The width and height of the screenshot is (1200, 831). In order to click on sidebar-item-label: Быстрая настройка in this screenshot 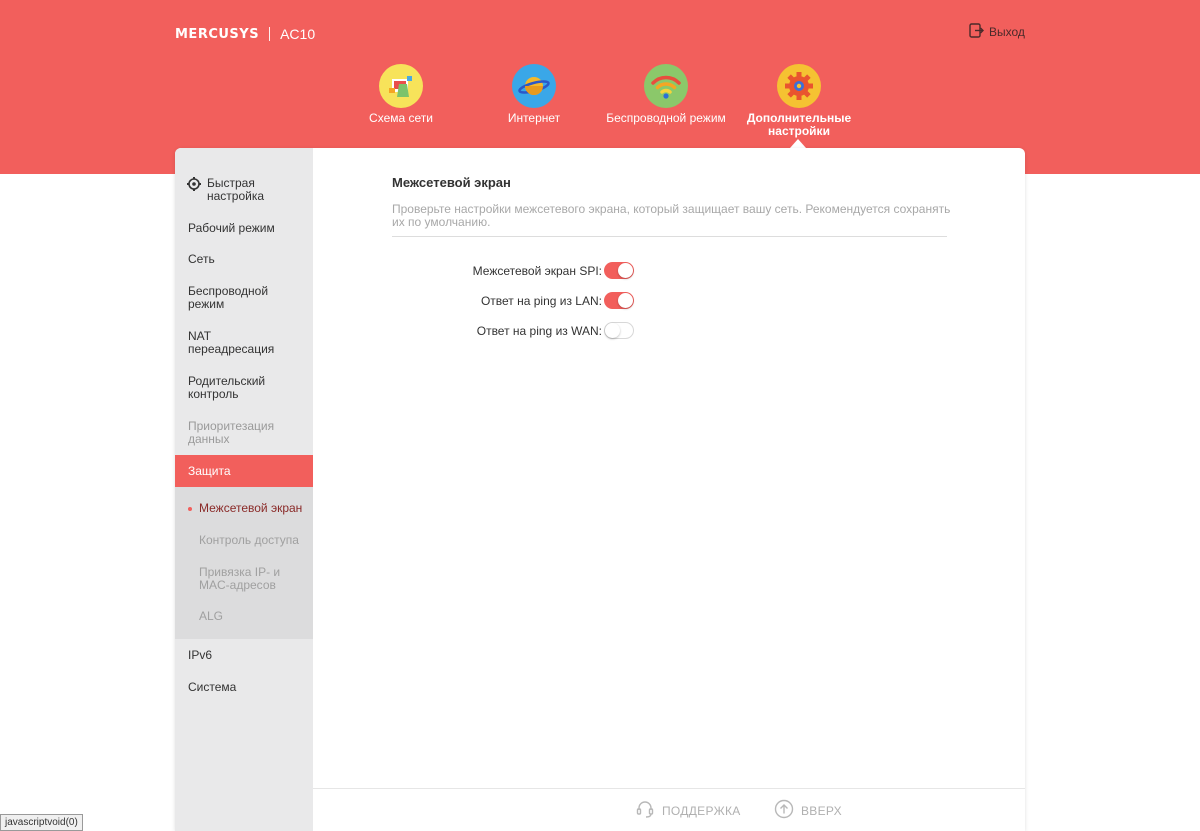, I will do `click(236, 189)`.